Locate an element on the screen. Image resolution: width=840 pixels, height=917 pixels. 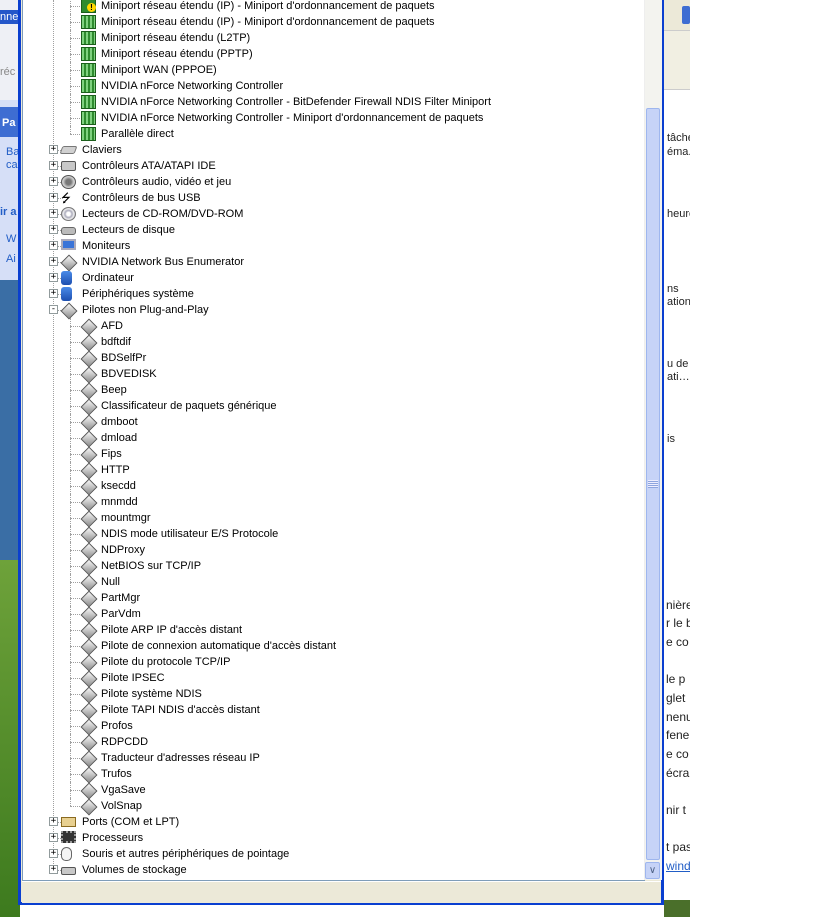
tree-category-item: + Processeurs is located at coordinates (333, 838).